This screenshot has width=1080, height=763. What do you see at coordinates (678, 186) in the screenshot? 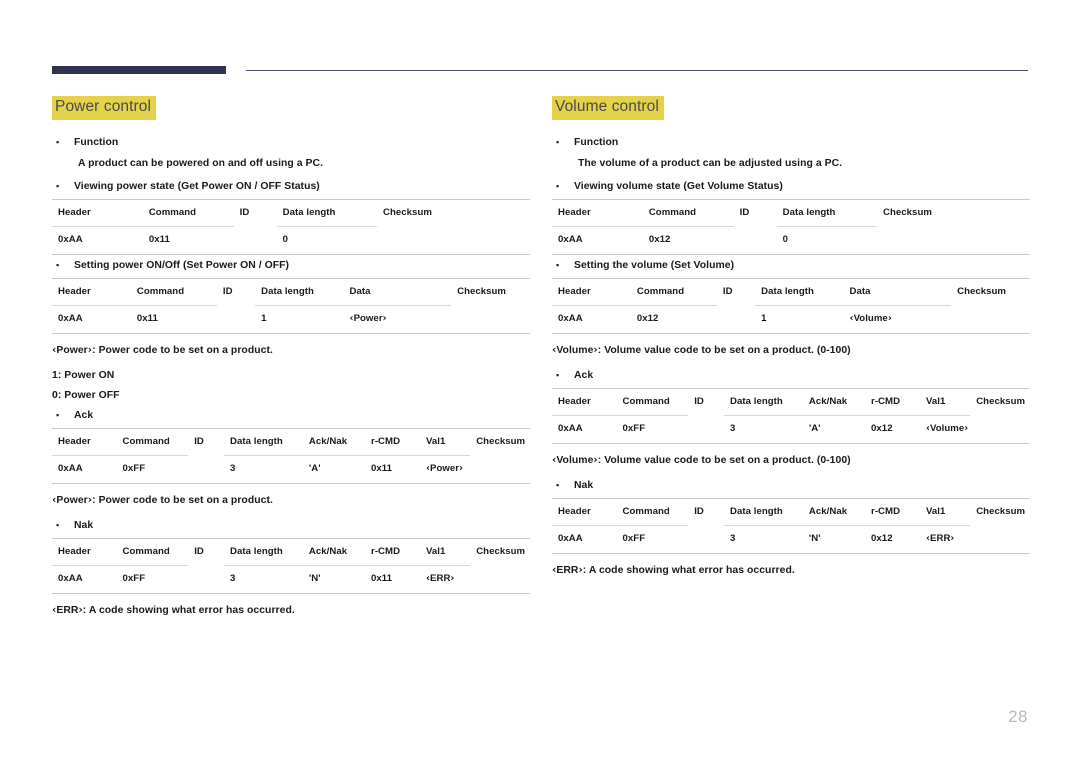
I see `bullet-label: Viewing volume state (Get Volume Status)` at bounding box center [678, 186].